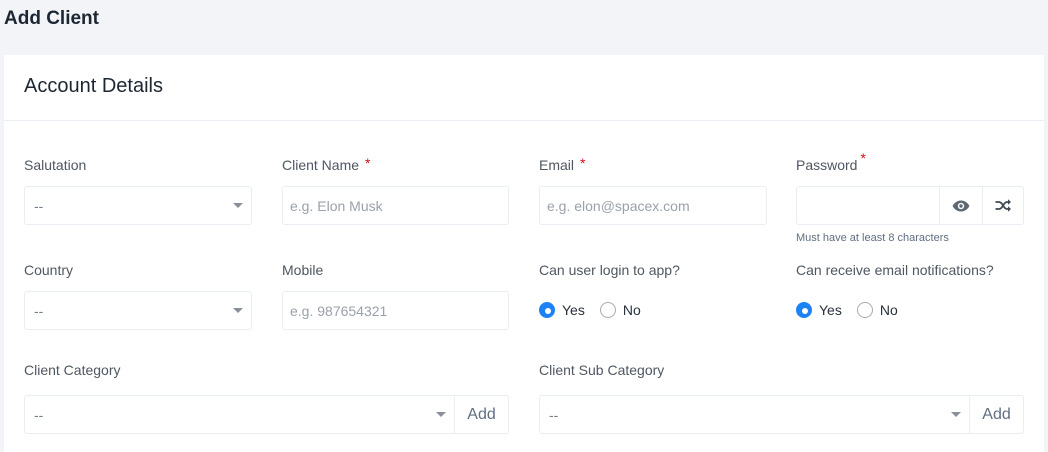 The width and height of the screenshot is (1048, 452). I want to click on login-no-radio, so click(607, 310).